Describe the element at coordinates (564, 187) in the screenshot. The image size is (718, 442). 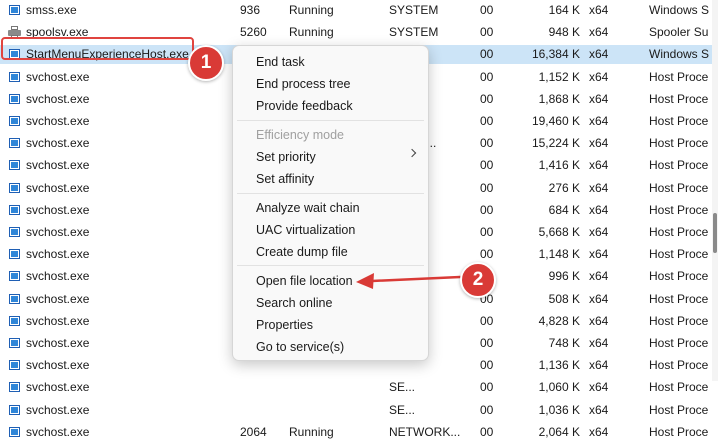
I see `process-memory: 276 K` at that location.